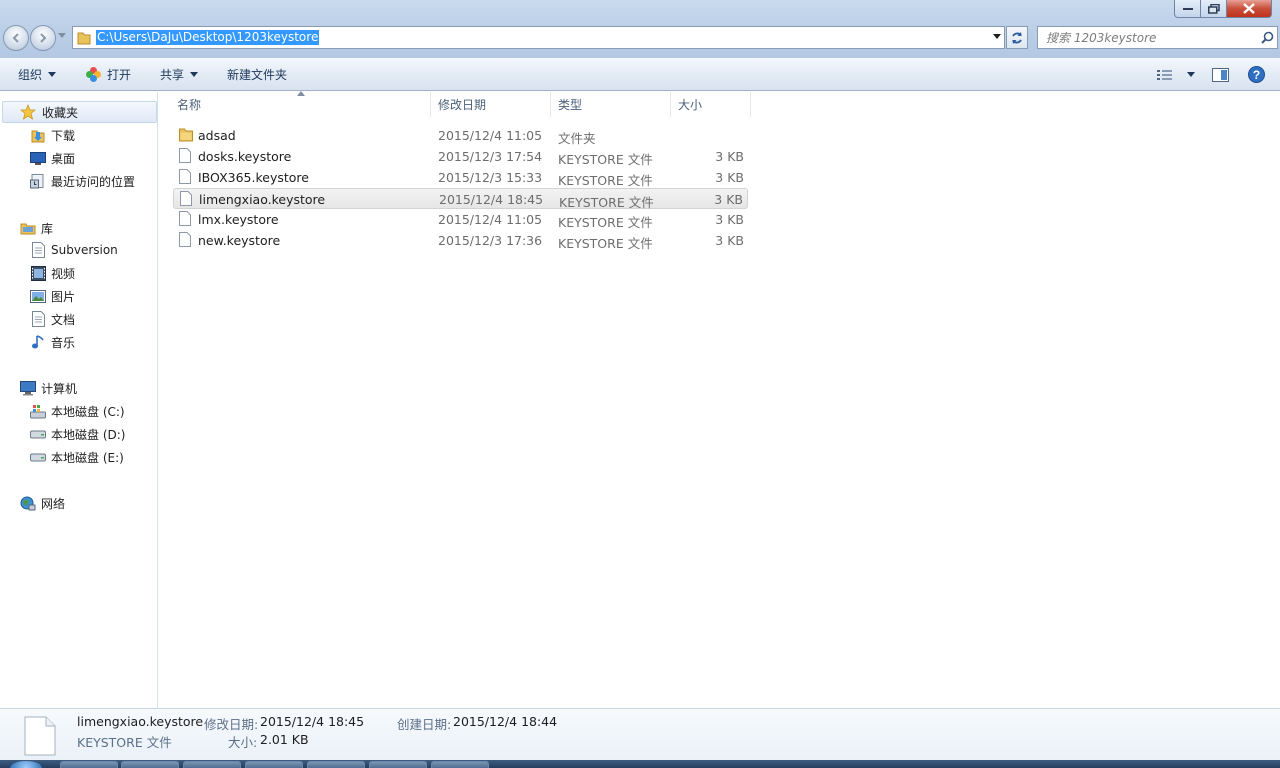 The height and width of the screenshot is (768, 1280). Describe the element at coordinates (997, 37) in the screenshot. I see `address-dropdown-icon` at that location.